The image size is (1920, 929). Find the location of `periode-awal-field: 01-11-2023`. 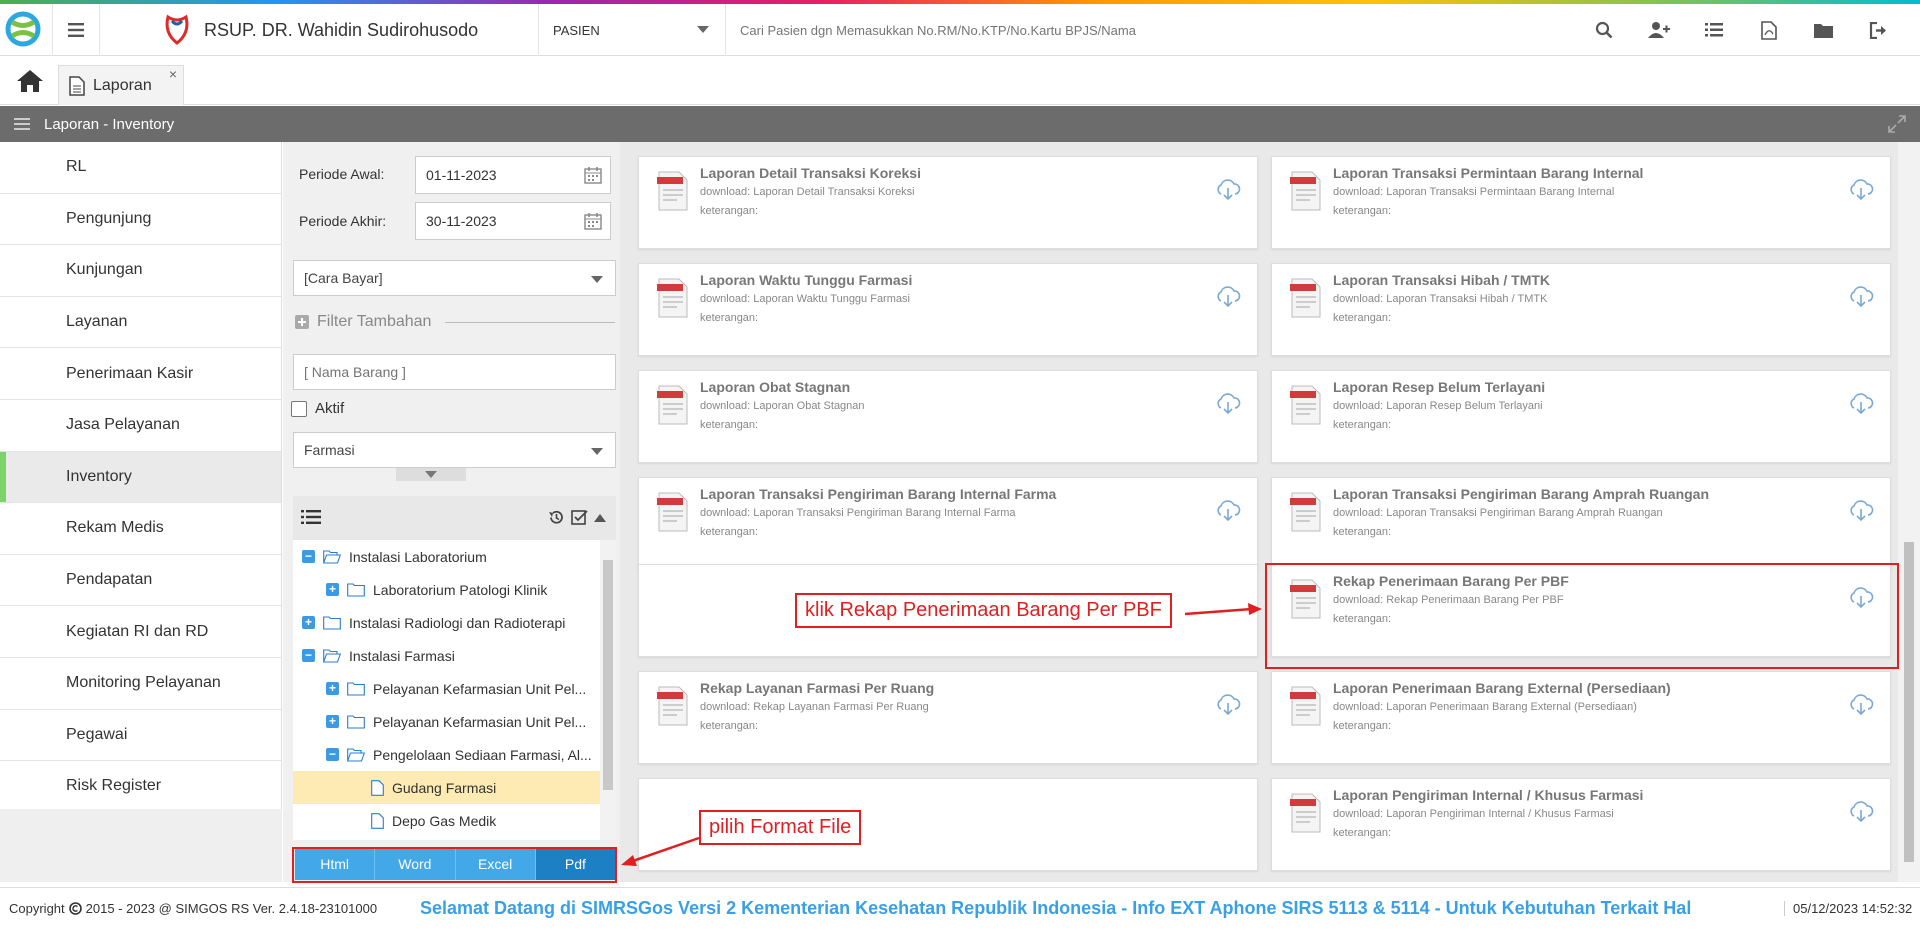

periode-awal-field: 01-11-2023 is located at coordinates (513, 175).